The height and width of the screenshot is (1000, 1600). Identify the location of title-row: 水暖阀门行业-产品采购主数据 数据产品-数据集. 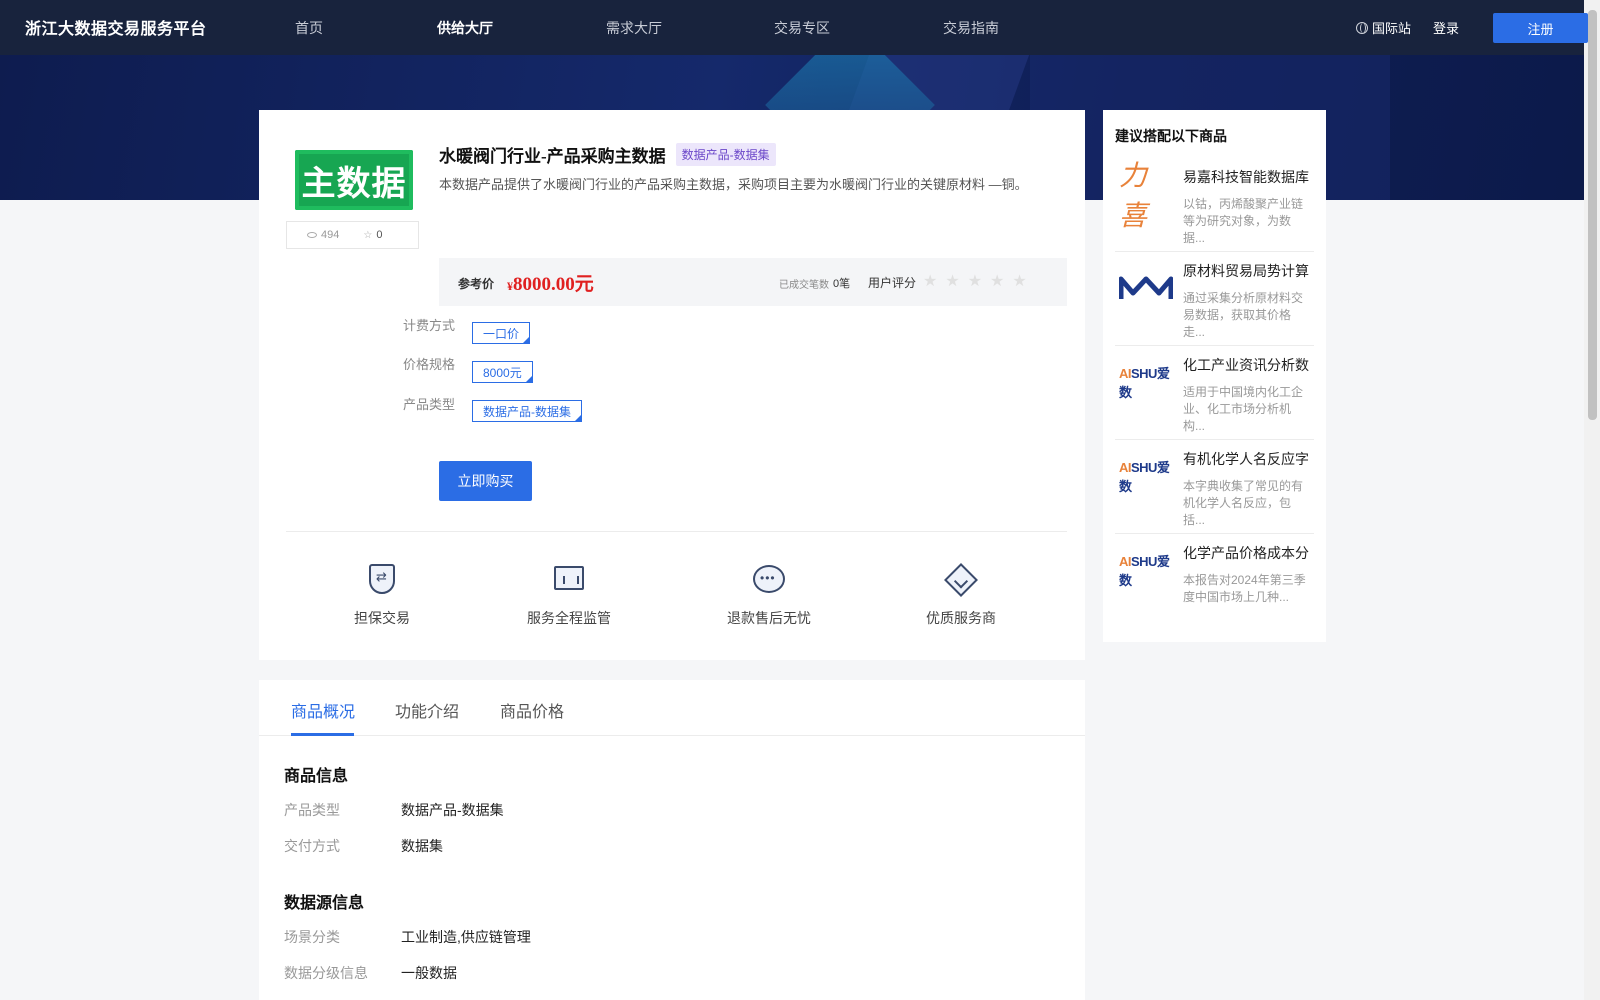
(607, 154).